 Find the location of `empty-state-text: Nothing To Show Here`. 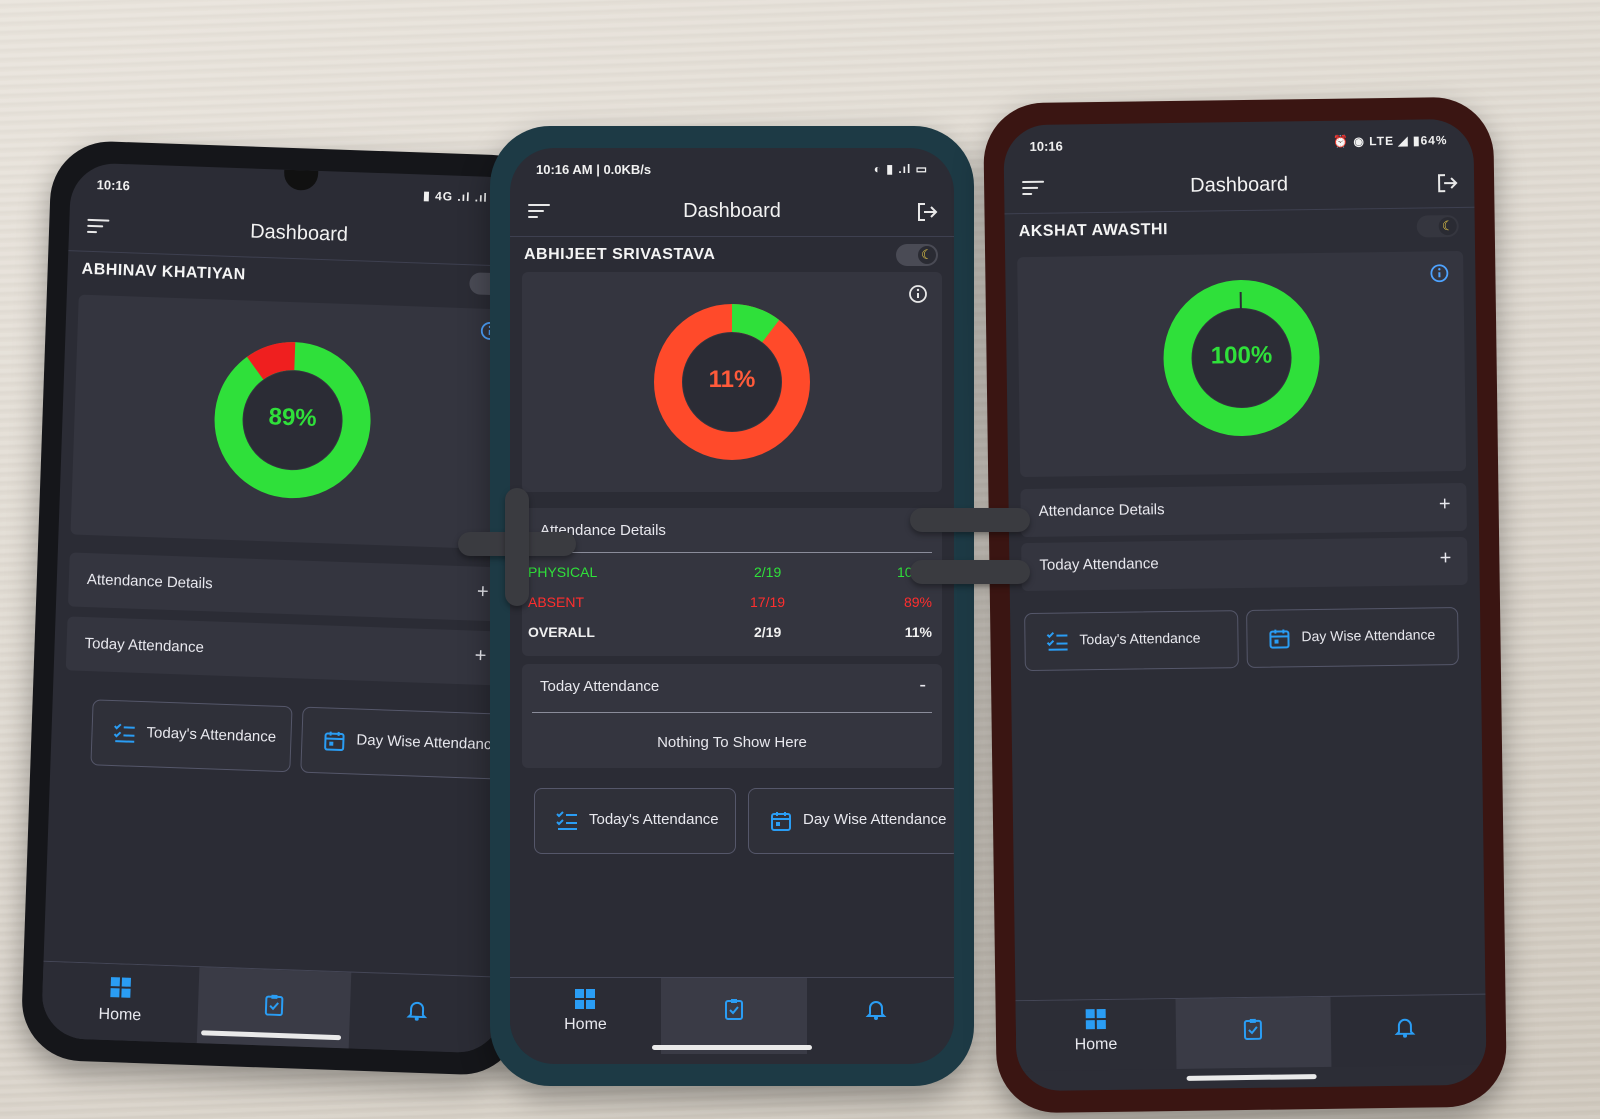

empty-state-text: Nothing To Show Here is located at coordinates (732, 742).